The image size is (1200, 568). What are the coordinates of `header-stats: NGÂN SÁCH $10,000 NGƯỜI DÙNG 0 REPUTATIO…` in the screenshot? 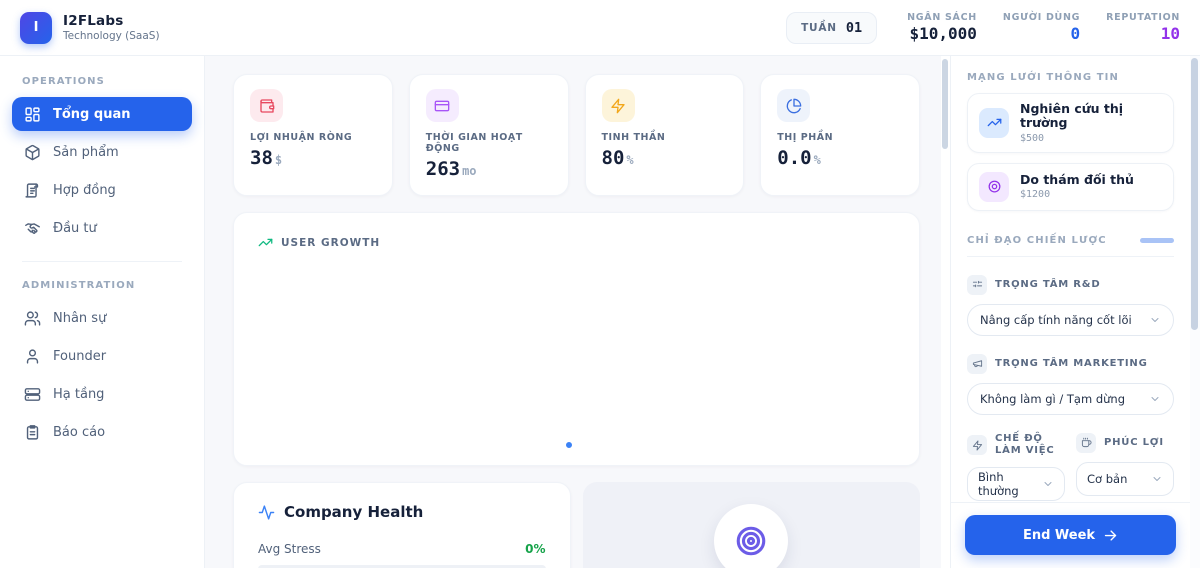 It's located at (1045, 27).